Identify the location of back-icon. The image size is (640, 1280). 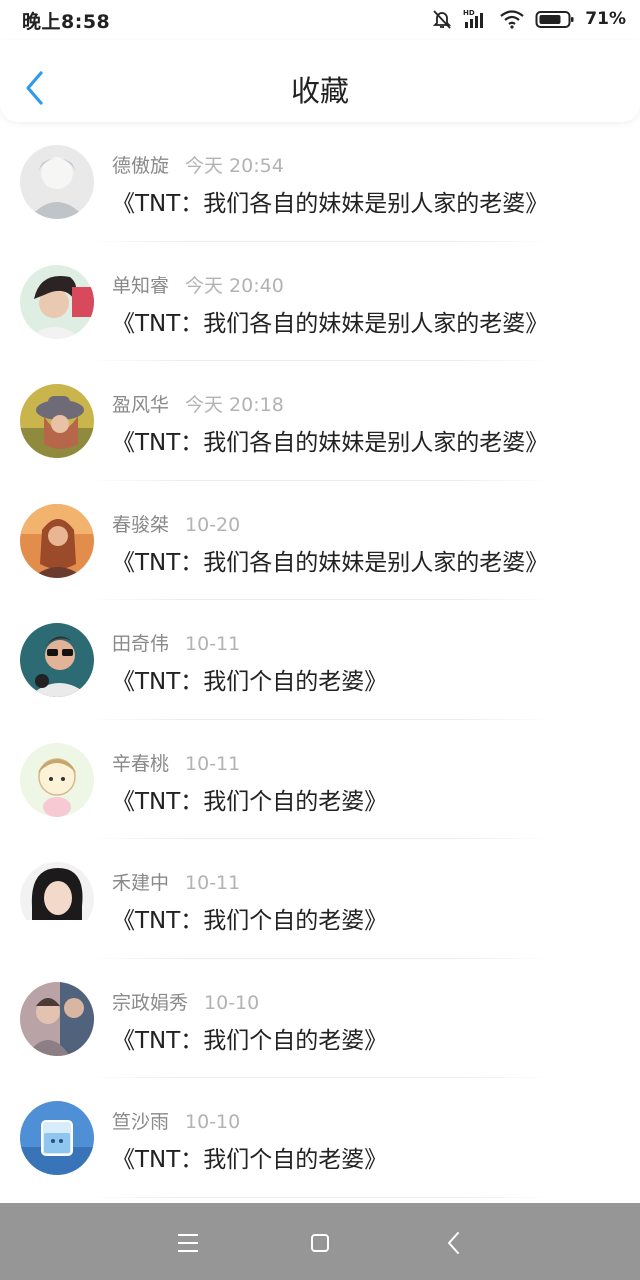
(453, 1243).